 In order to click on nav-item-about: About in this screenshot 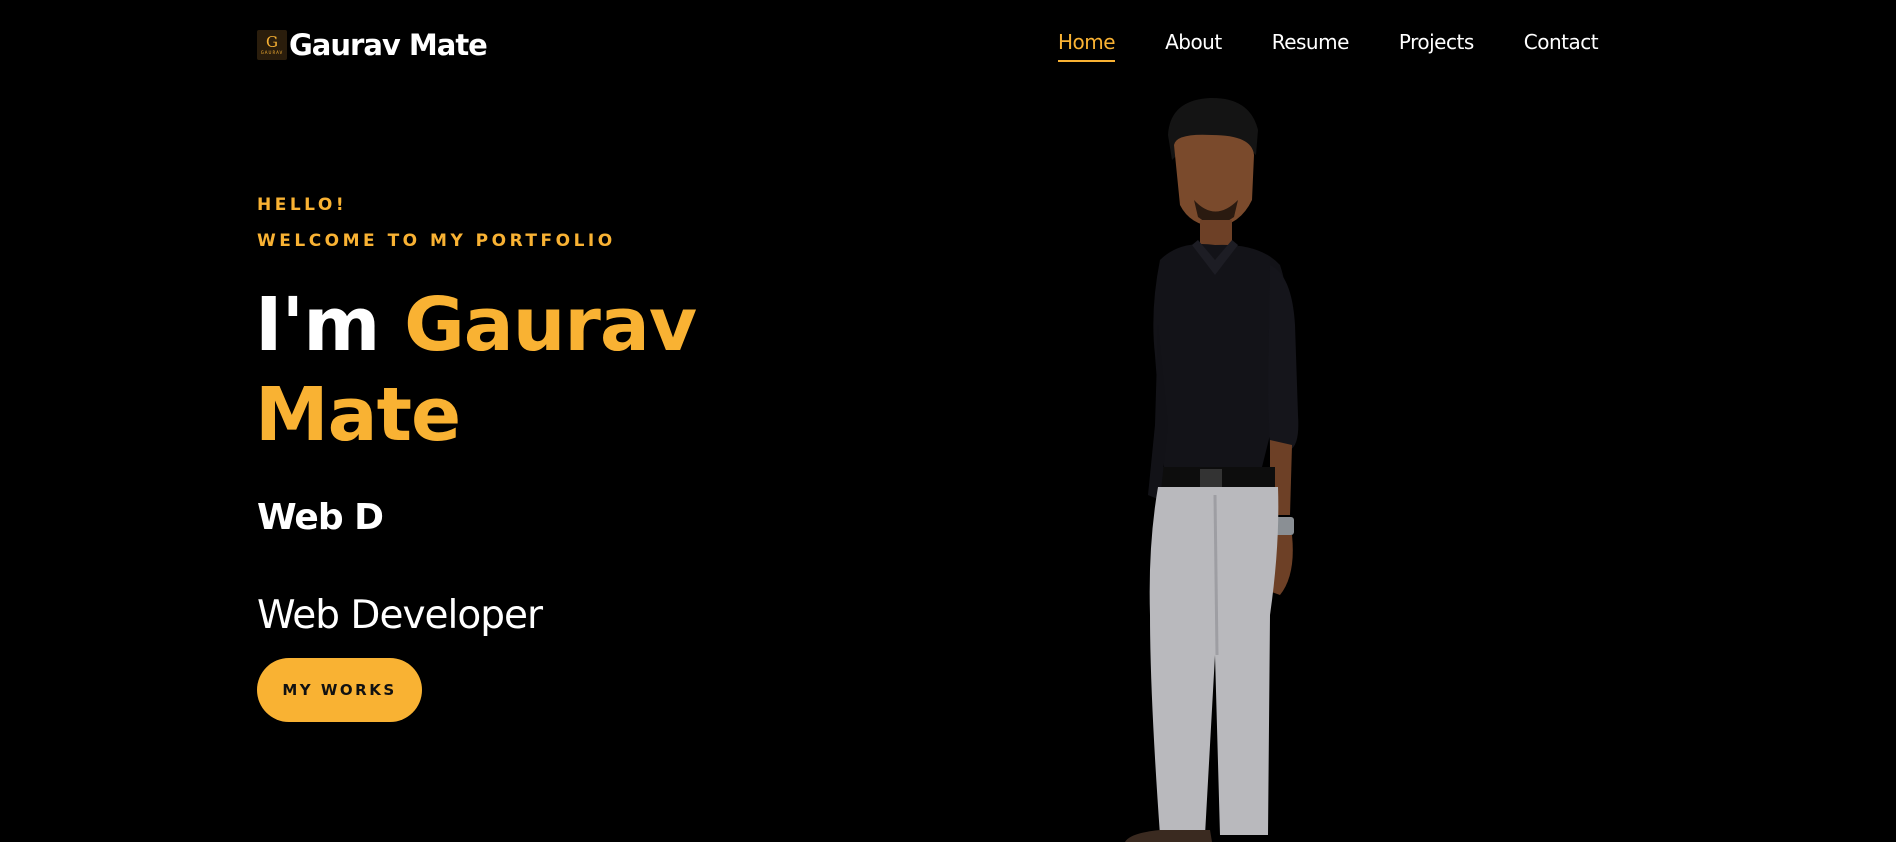, I will do `click(1193, 42)`.